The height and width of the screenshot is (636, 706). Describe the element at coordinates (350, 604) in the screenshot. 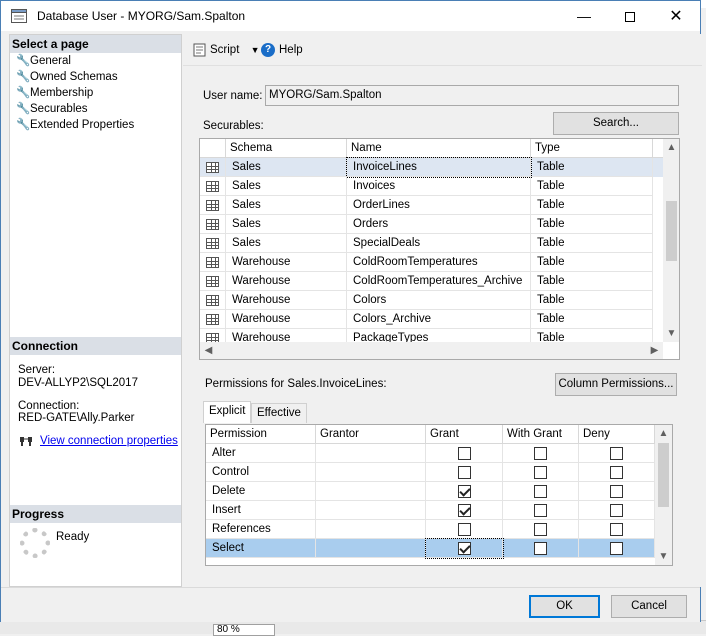

I see `dialog-button-bar: OK Cancel` at that location.